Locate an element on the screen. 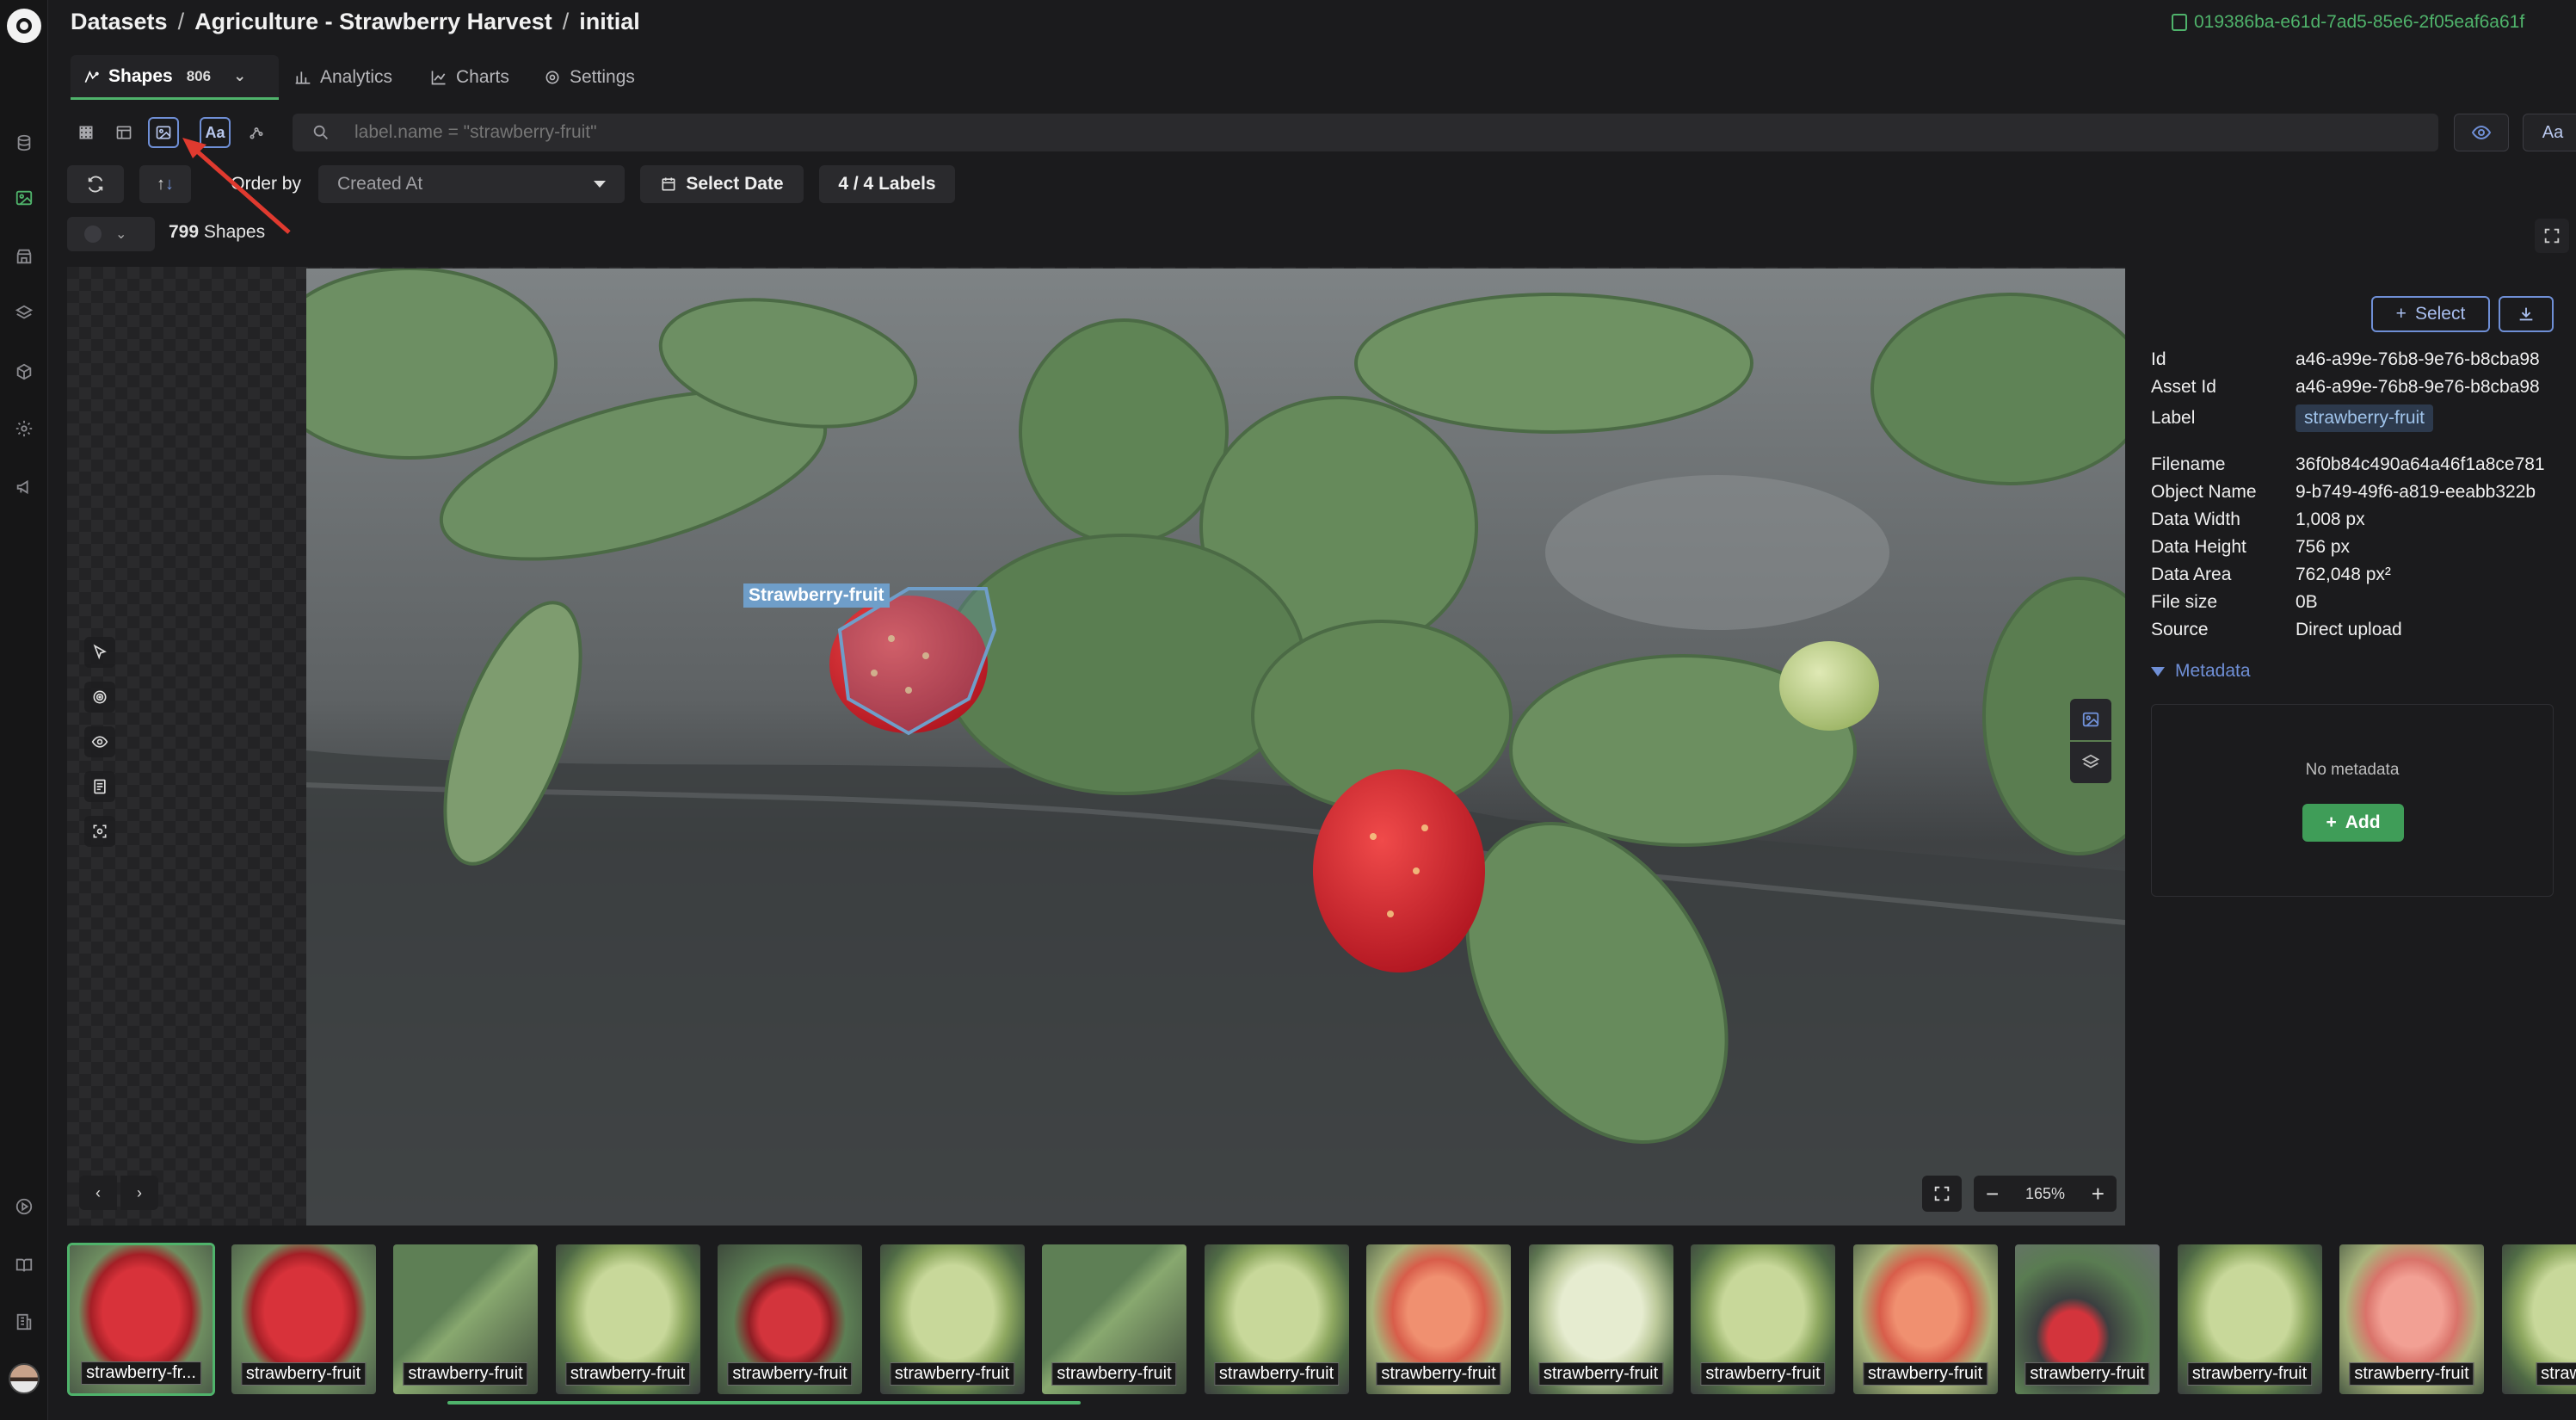 This screenshot has width=2576, height=1420. select-date-label: Select Date is located at coordinates (735, 184).